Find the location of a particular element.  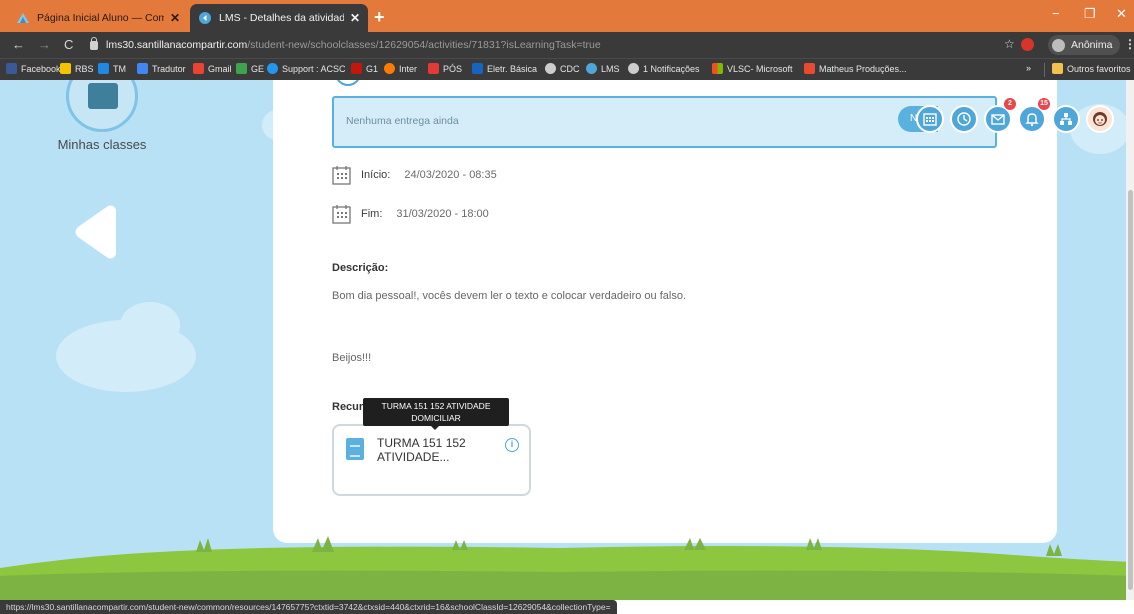

bookmark-facebook: Facebook is located at coordinates (33, 68).